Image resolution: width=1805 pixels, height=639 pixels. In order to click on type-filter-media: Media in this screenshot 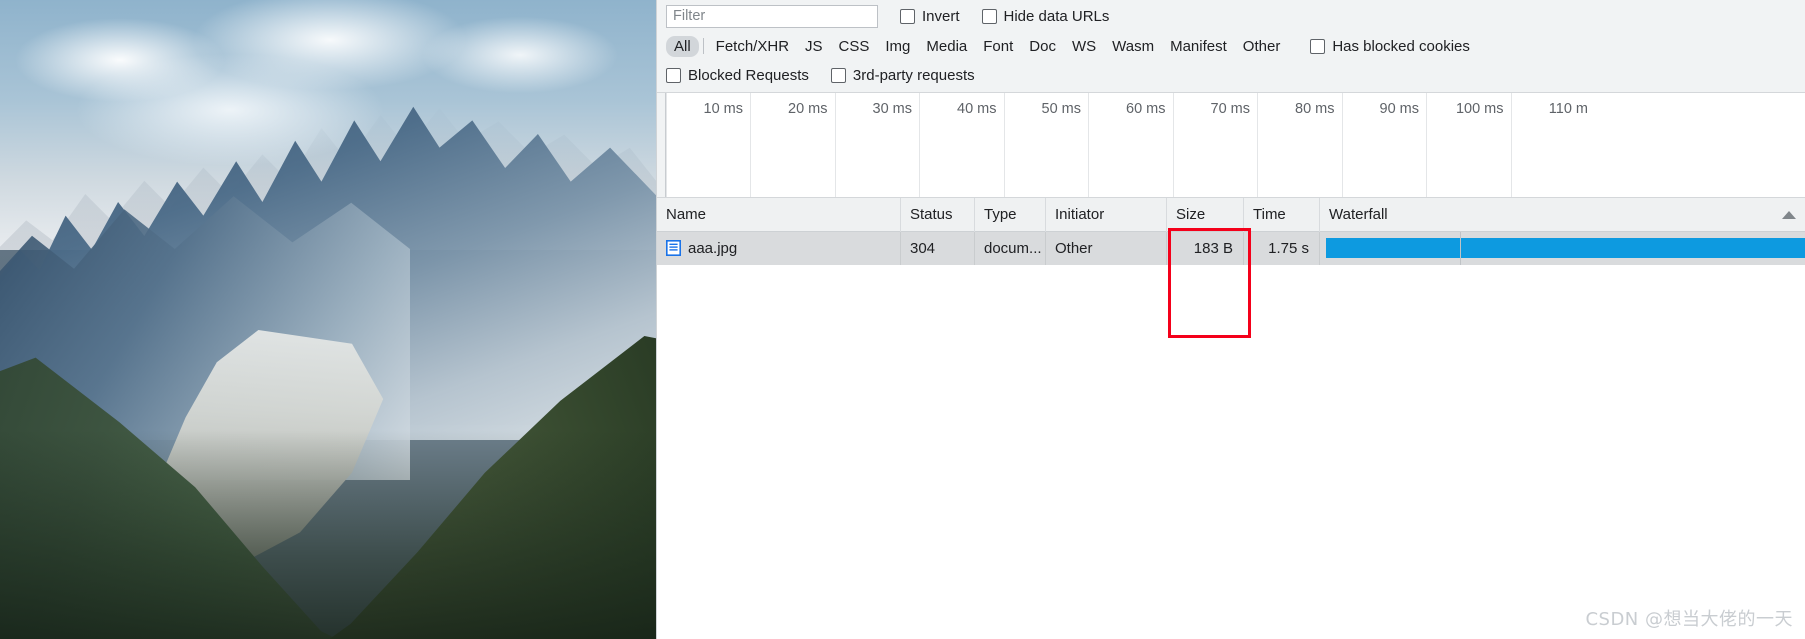, I will do `click(946, 46)`.